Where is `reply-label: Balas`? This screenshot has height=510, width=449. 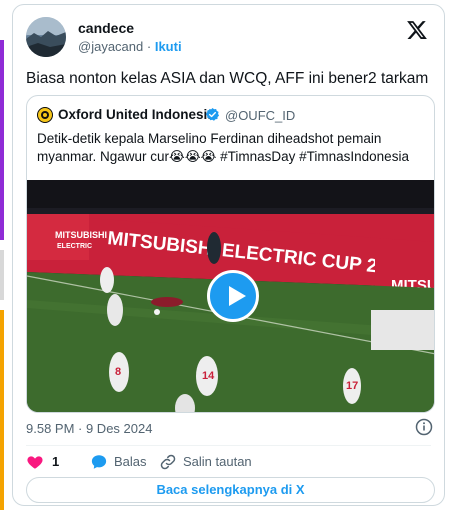 reply-label: Balas is located at coordinates (130, 461).